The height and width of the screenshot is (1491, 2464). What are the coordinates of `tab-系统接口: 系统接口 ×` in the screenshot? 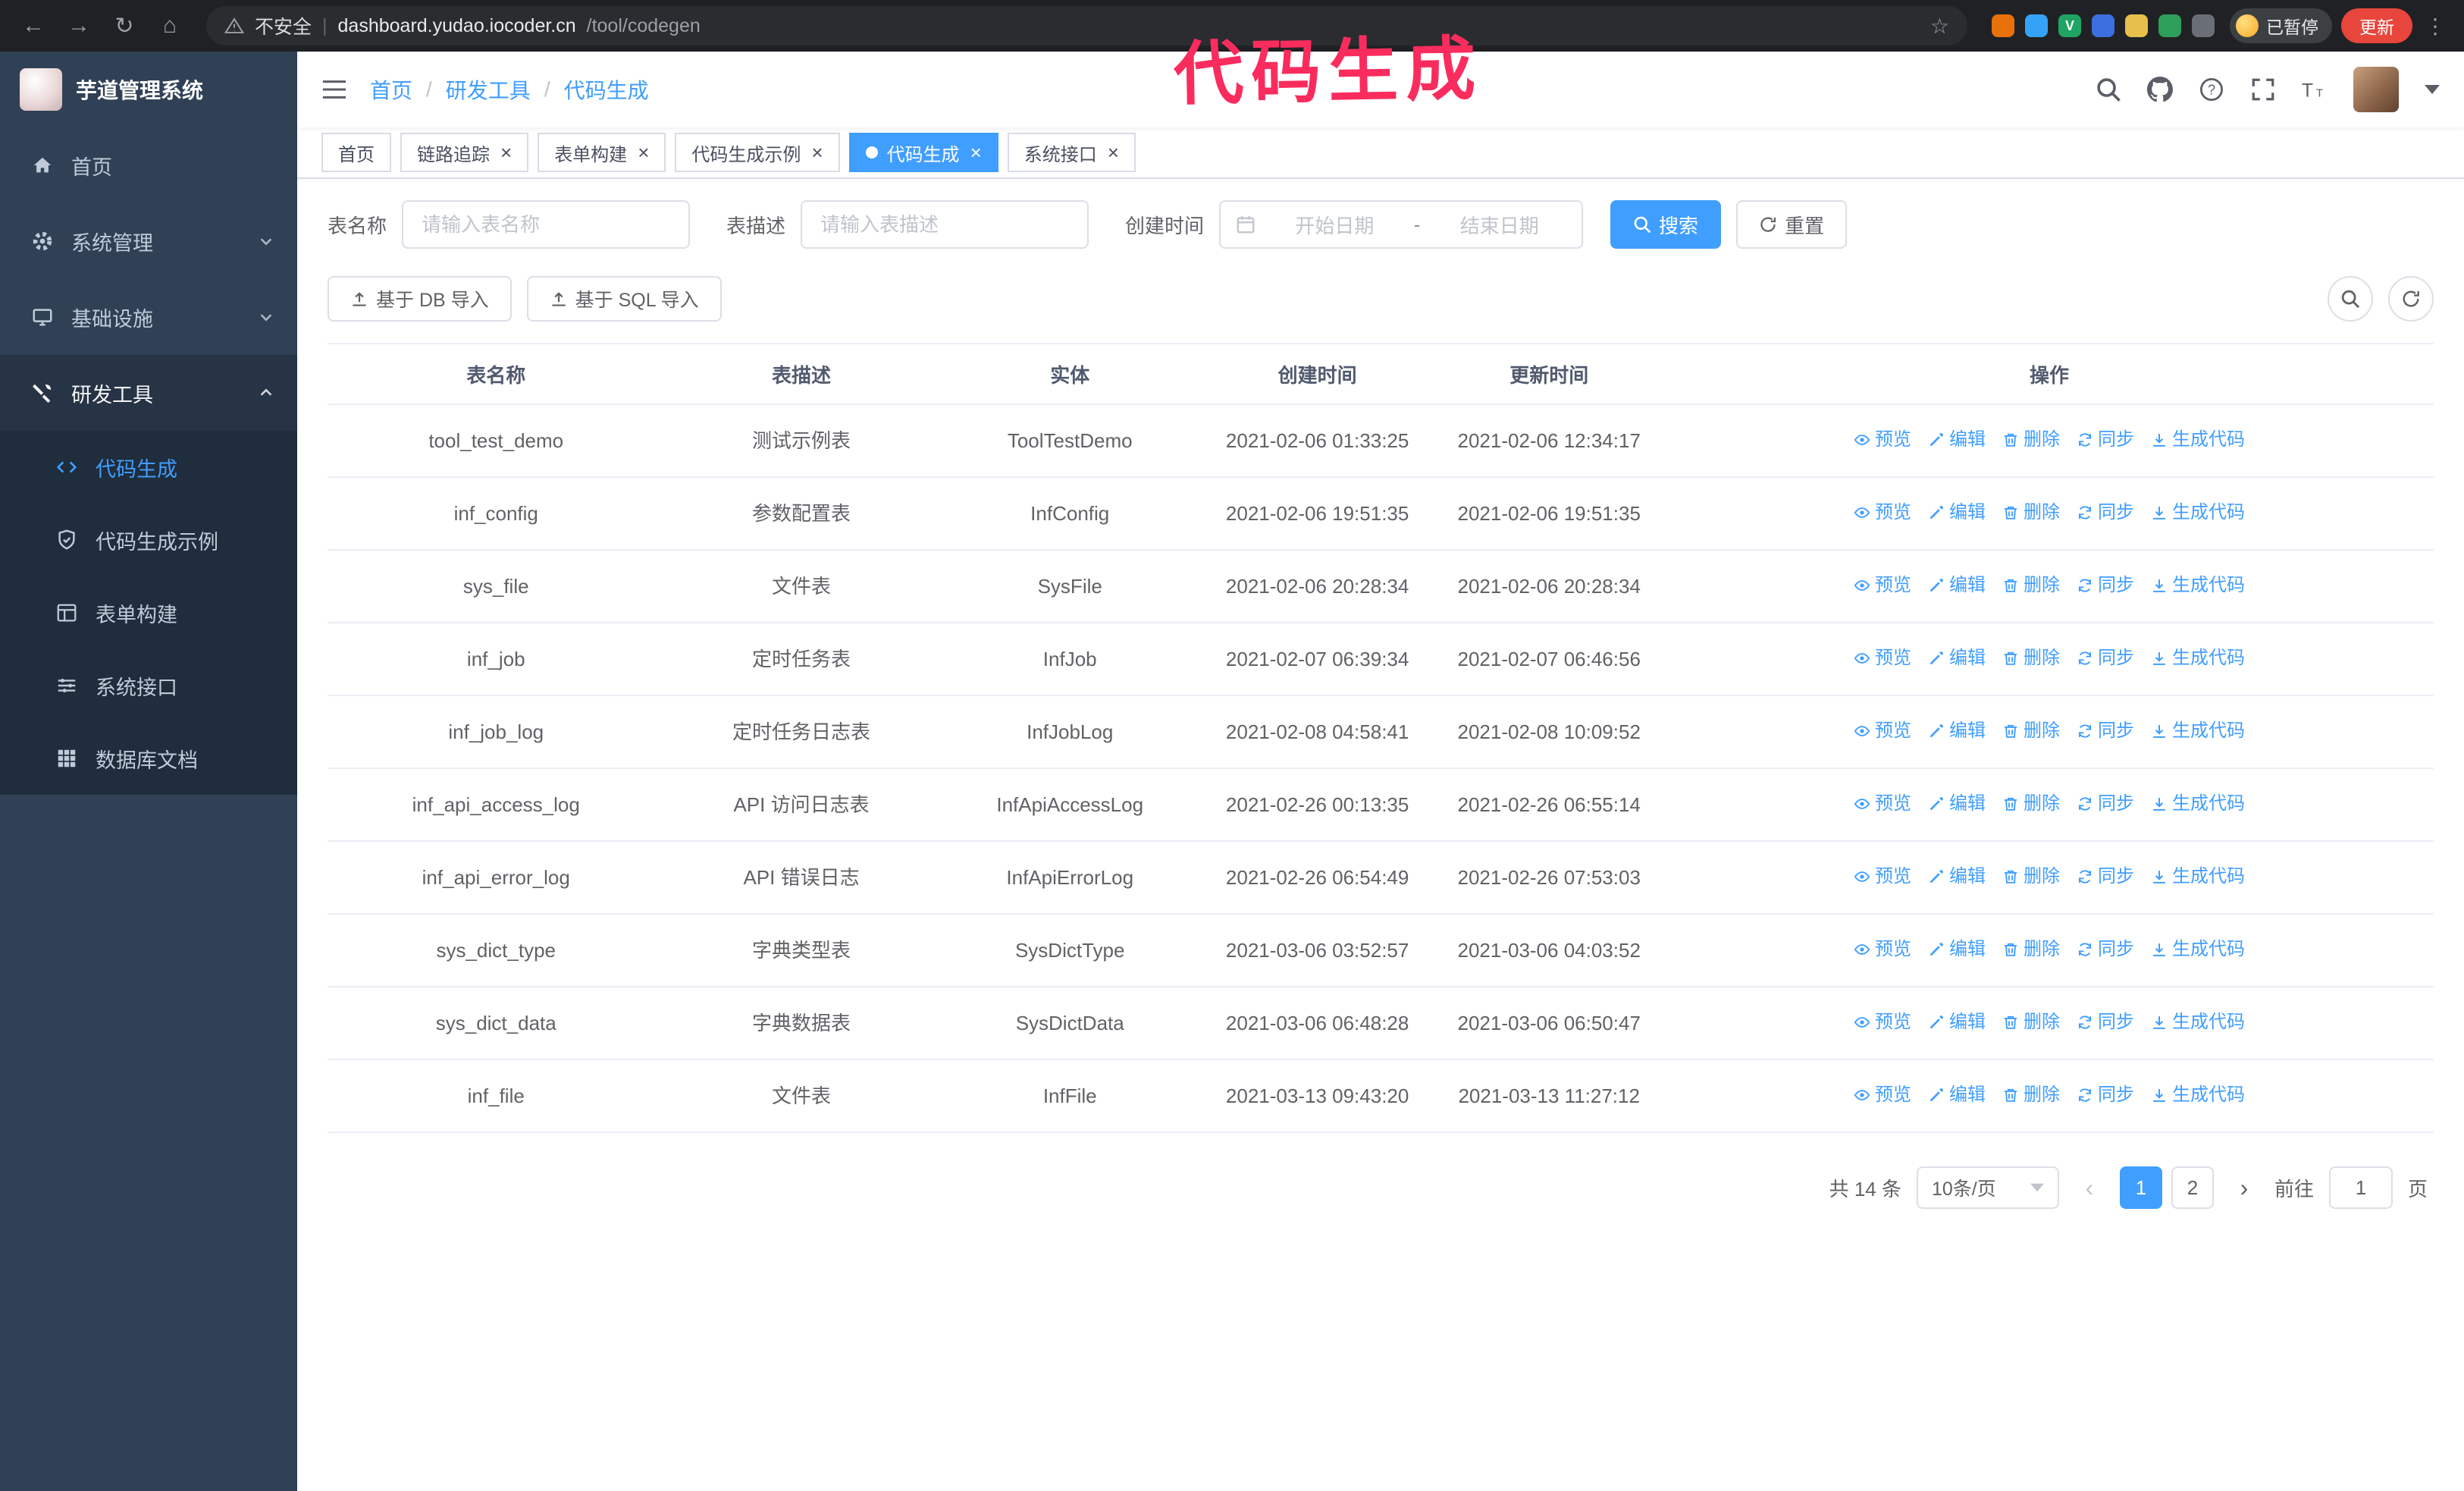 It's located at (1071, 152).